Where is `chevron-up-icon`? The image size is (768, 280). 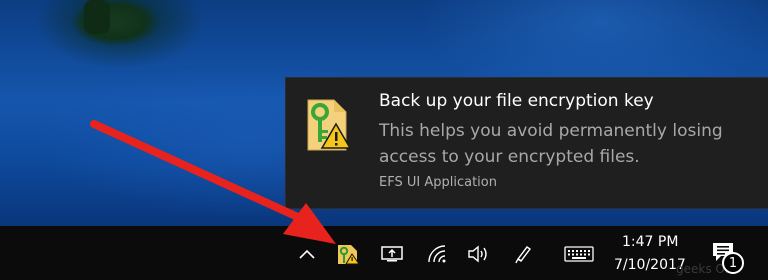
chevron-up-icon is located at coordinates (307, 254).